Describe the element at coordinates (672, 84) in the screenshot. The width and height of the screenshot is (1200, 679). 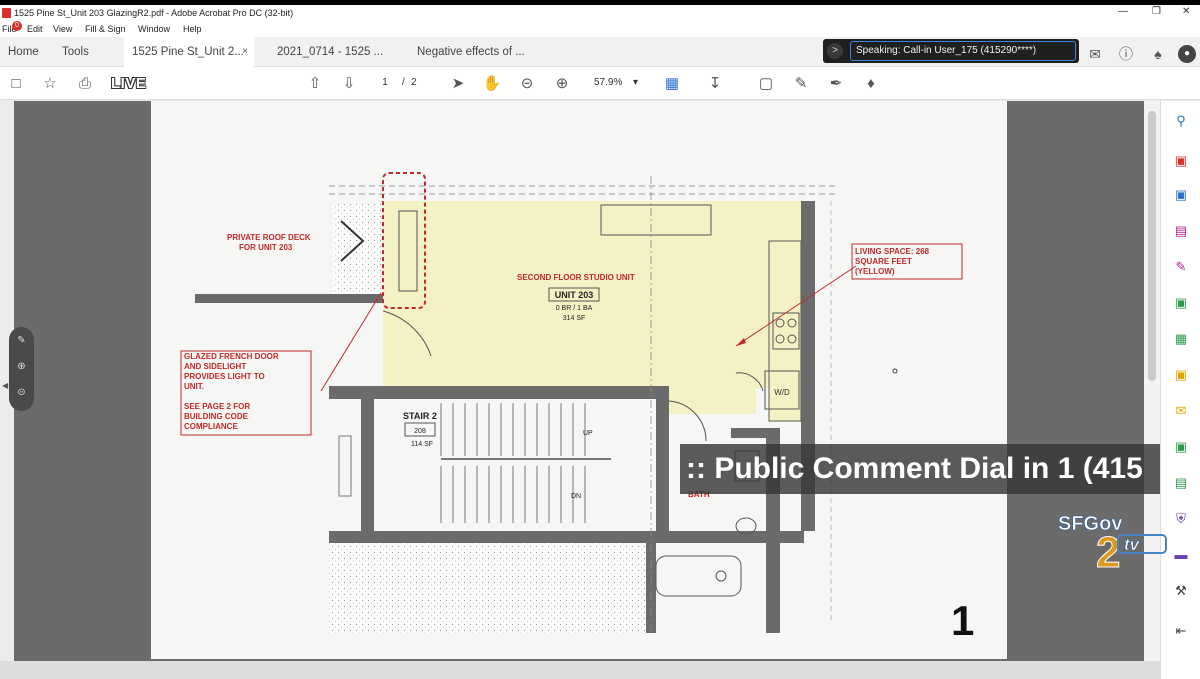
I see `fit-page-icon: ▦` at that location.